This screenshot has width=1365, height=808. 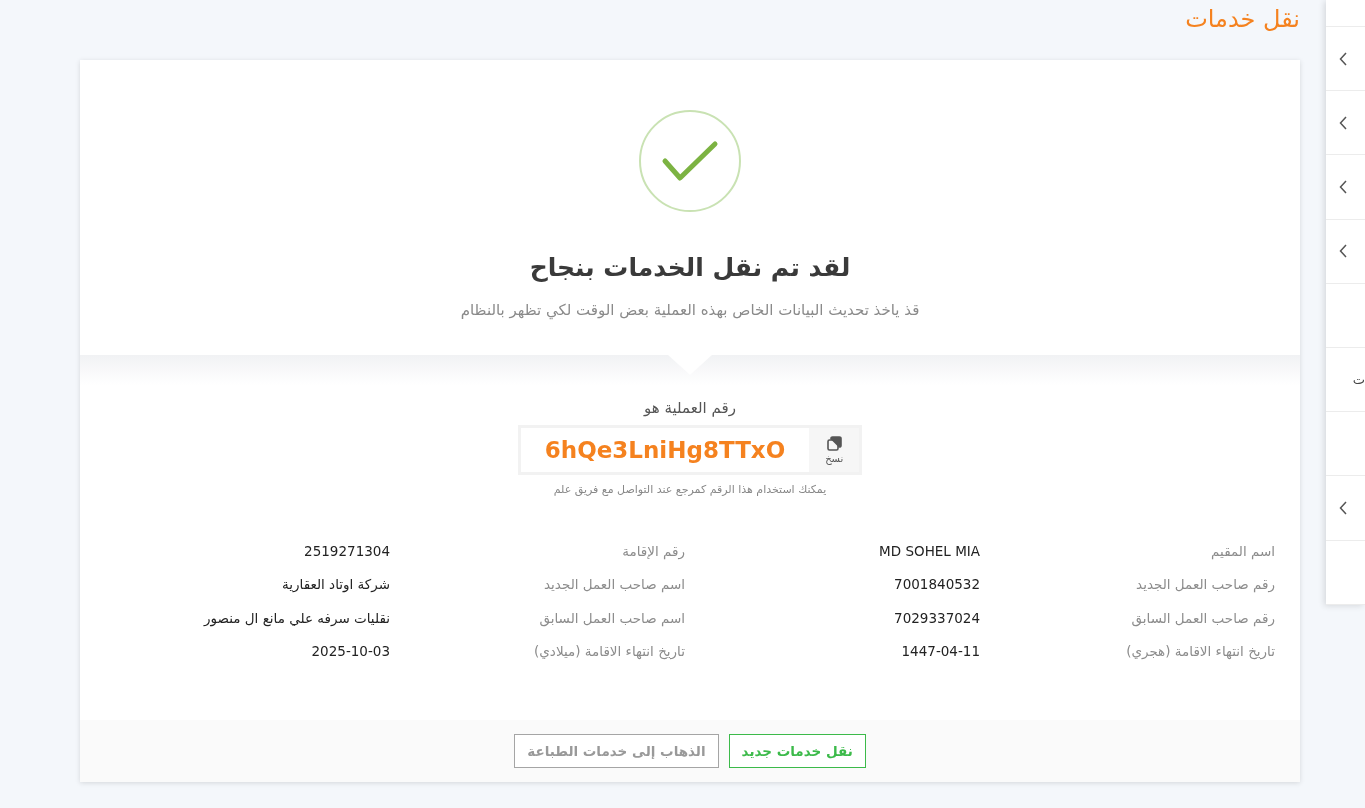 What do you see at coordinates (690, 268) in the screenshot?
I see `success-heading: لقد تم نقل الخدمات بنجاح` at bounding box center [690, 268].